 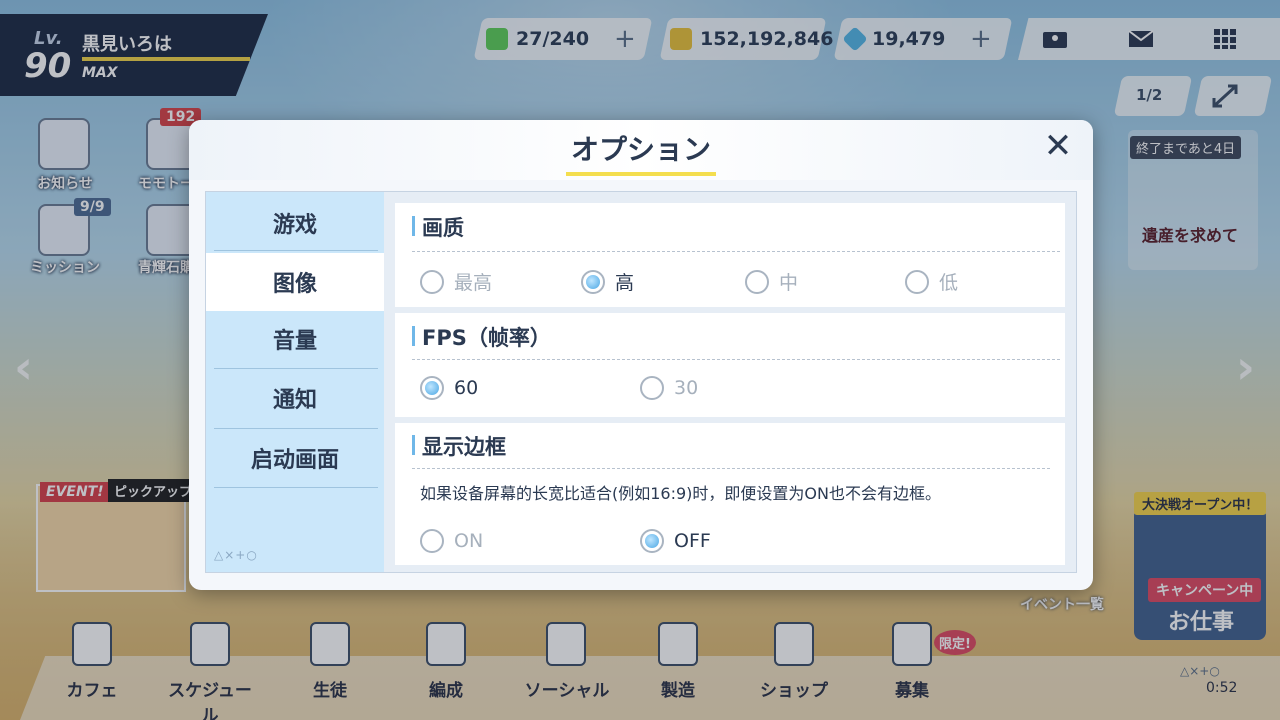 What do you see at coordinates (1058, 148) in the screenshot?
I see `close-button: ✕` at bounding box center [1058, 148].